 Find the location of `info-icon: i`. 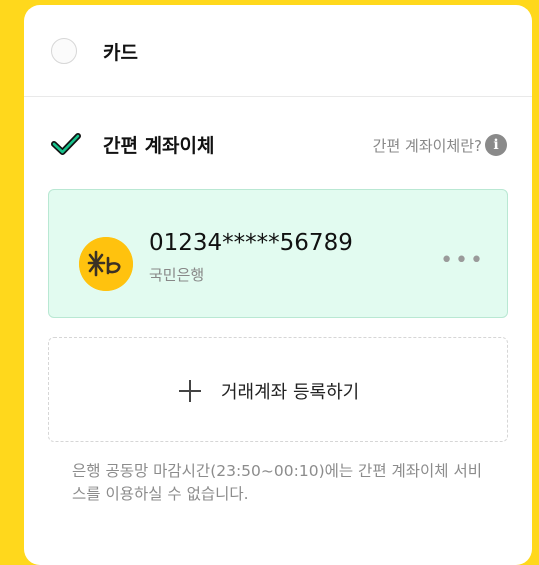

info-icon: i is located at coordinates (496, 145).